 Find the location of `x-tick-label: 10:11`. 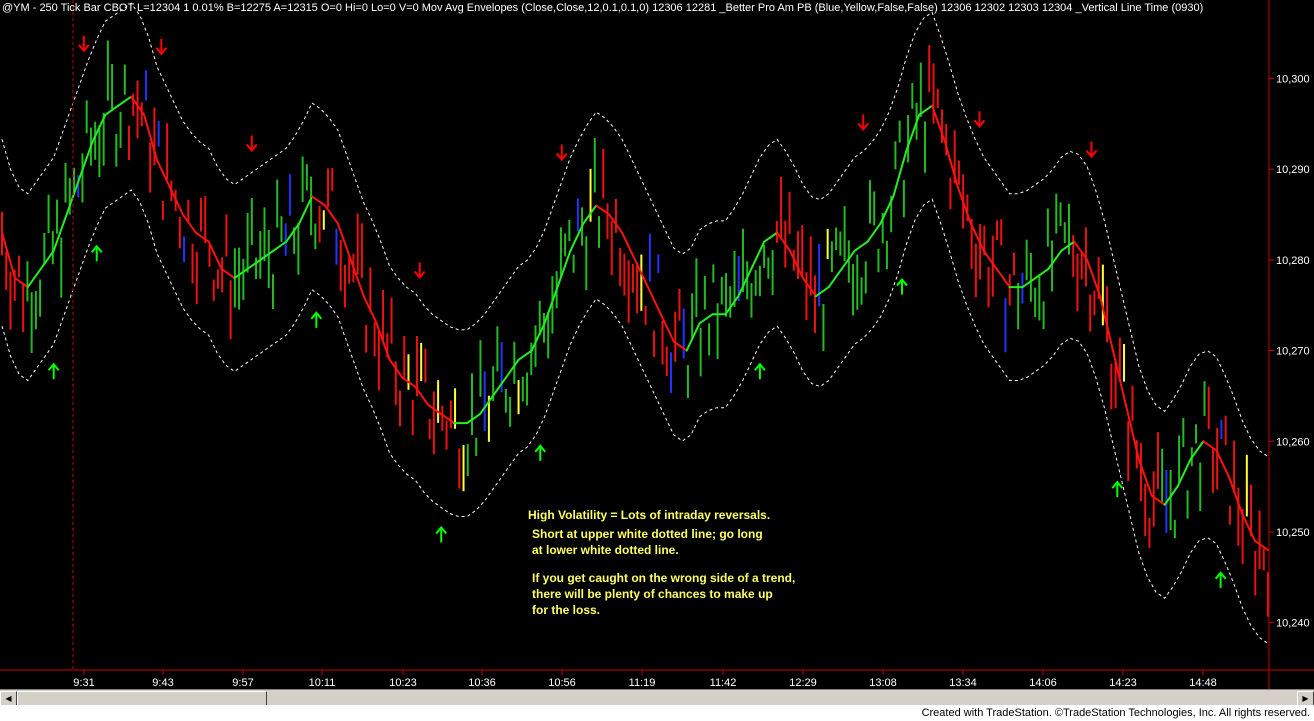

x-tick-label: 10:11 is located at coordinates (322, 683).